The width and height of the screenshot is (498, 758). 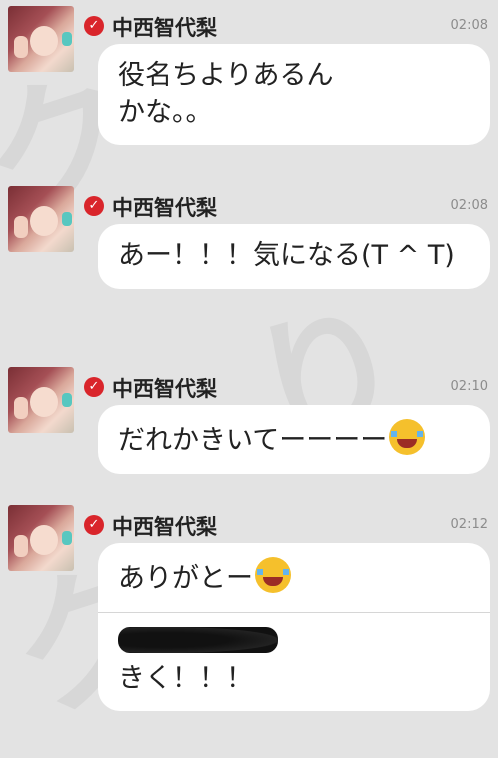 I want to click on message-time: 02:12, so click(x=469, y=524).